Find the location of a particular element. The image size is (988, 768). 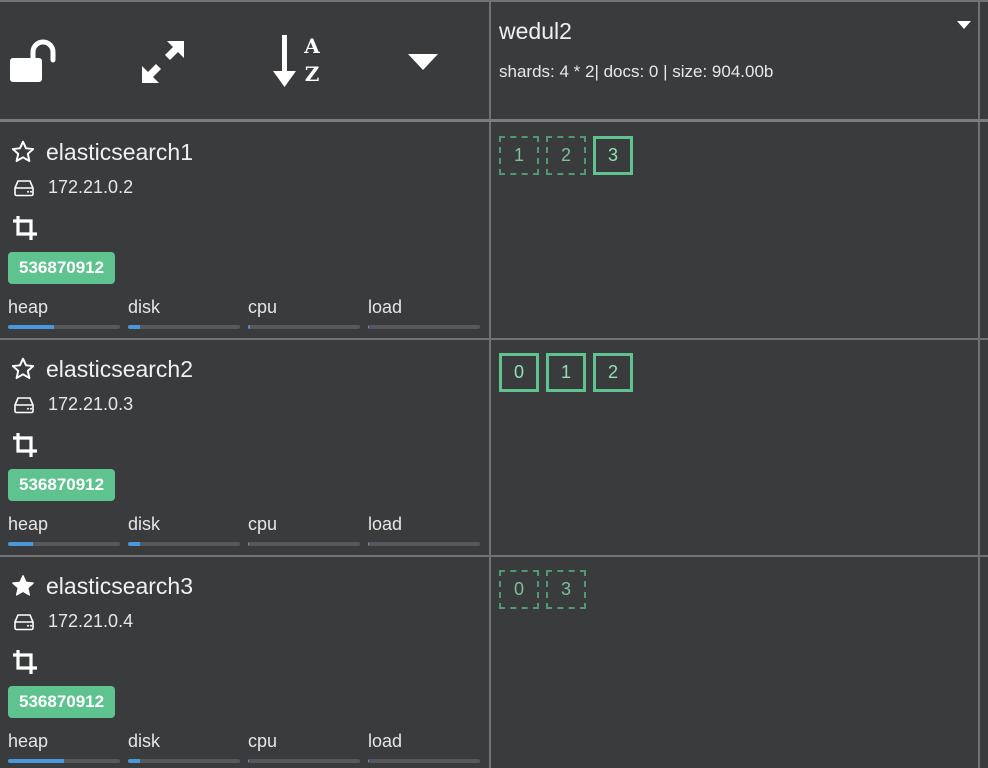

shard-list: 03 is located at coordinates (542, 589).